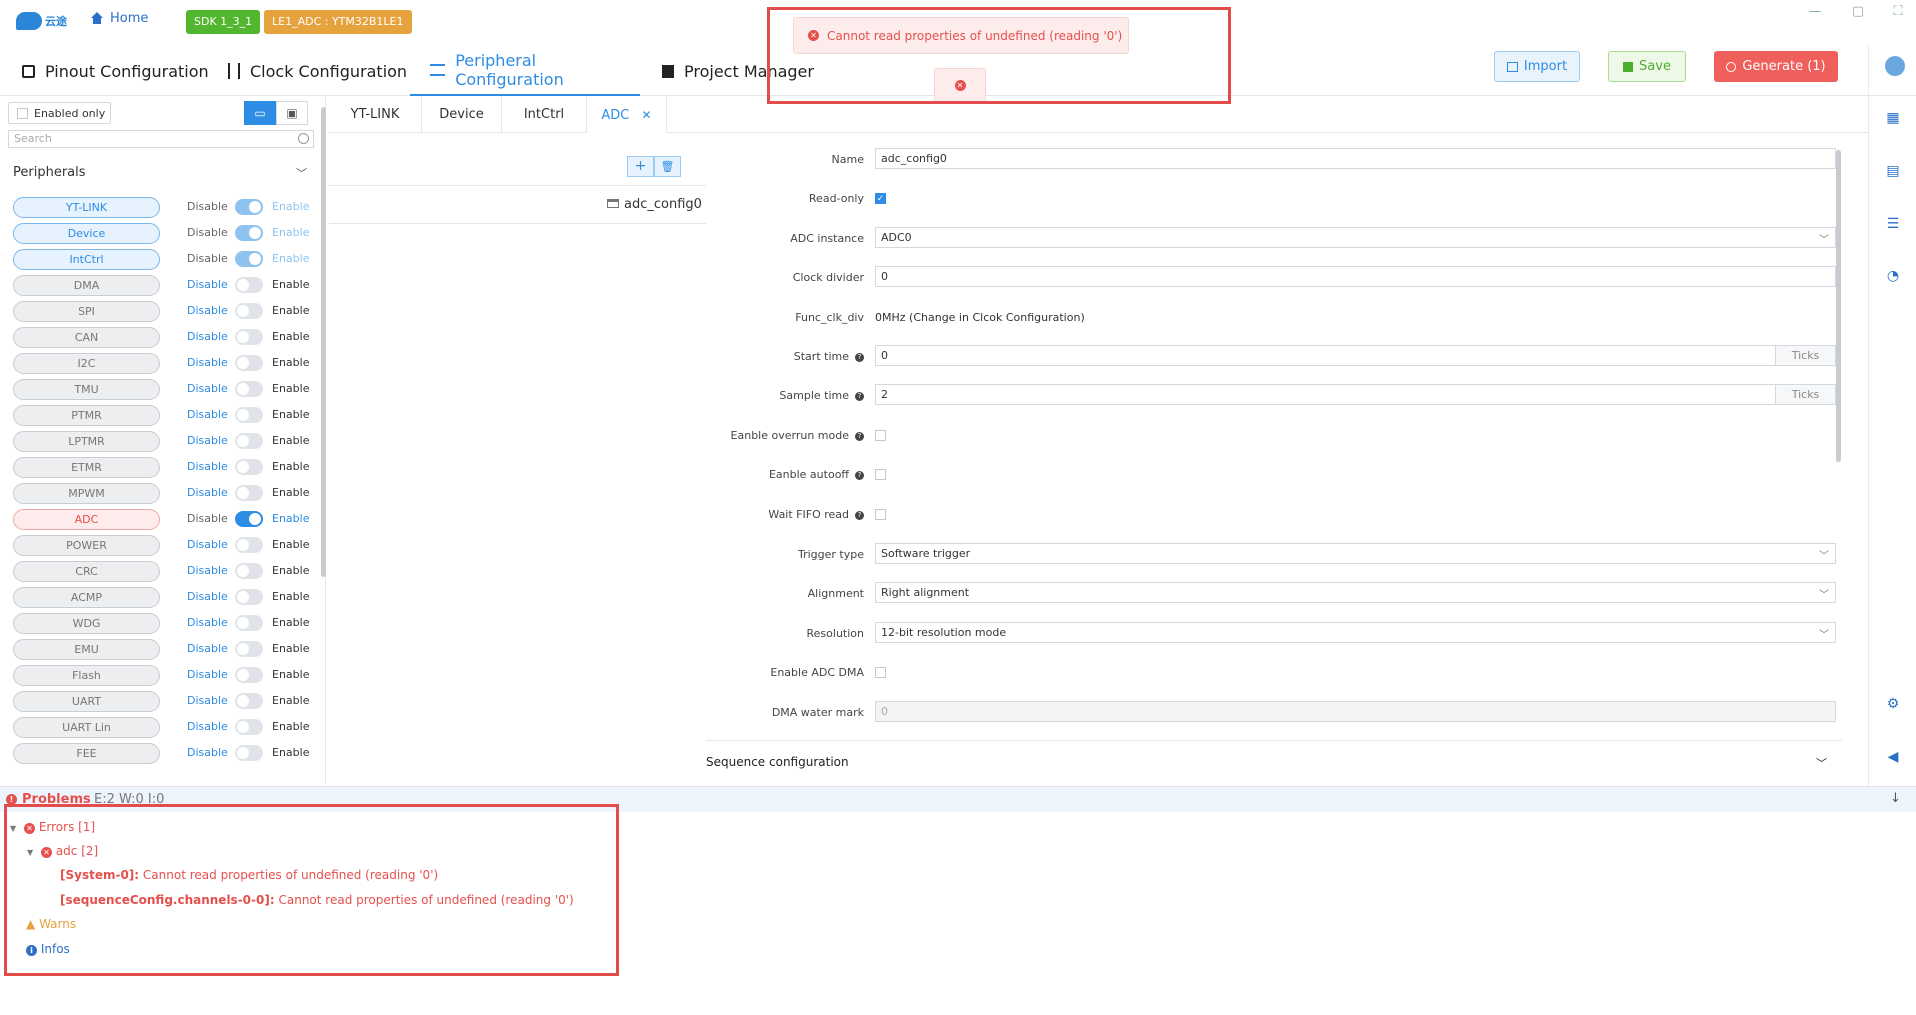  I want to click on config-item: adc_config0, so click(517, 205).